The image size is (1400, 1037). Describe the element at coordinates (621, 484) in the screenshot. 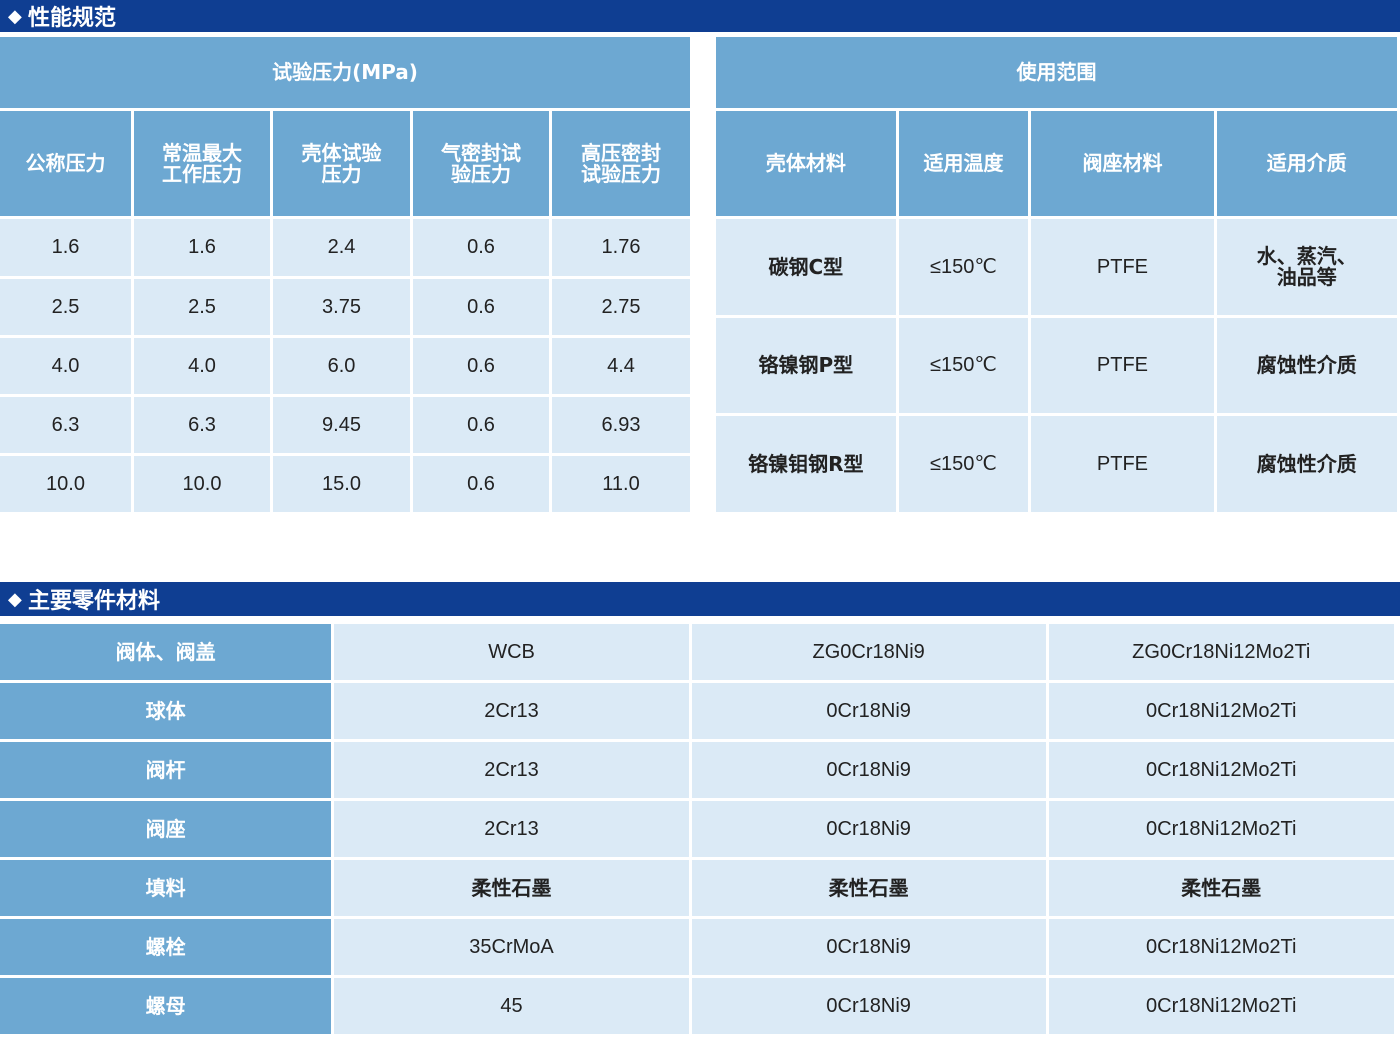

I see `table-cell: 11.0` at that location.